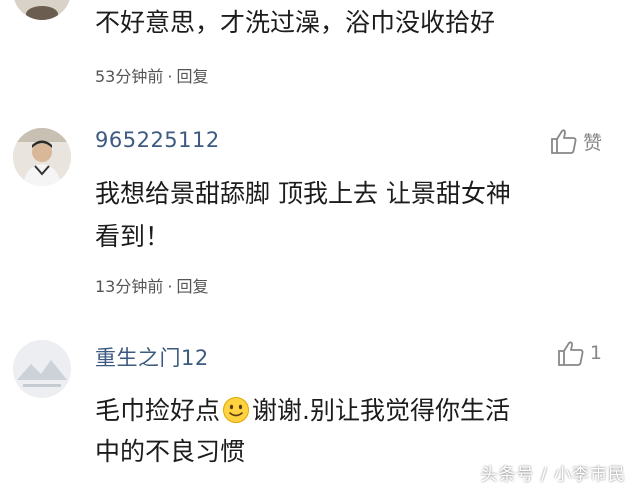 This screenshot has width=640, height=493. What do you see at coordinates (129, 76) in the screenshot?
I see `comment-time: 53分钟前` at bounding box center [129, 76].